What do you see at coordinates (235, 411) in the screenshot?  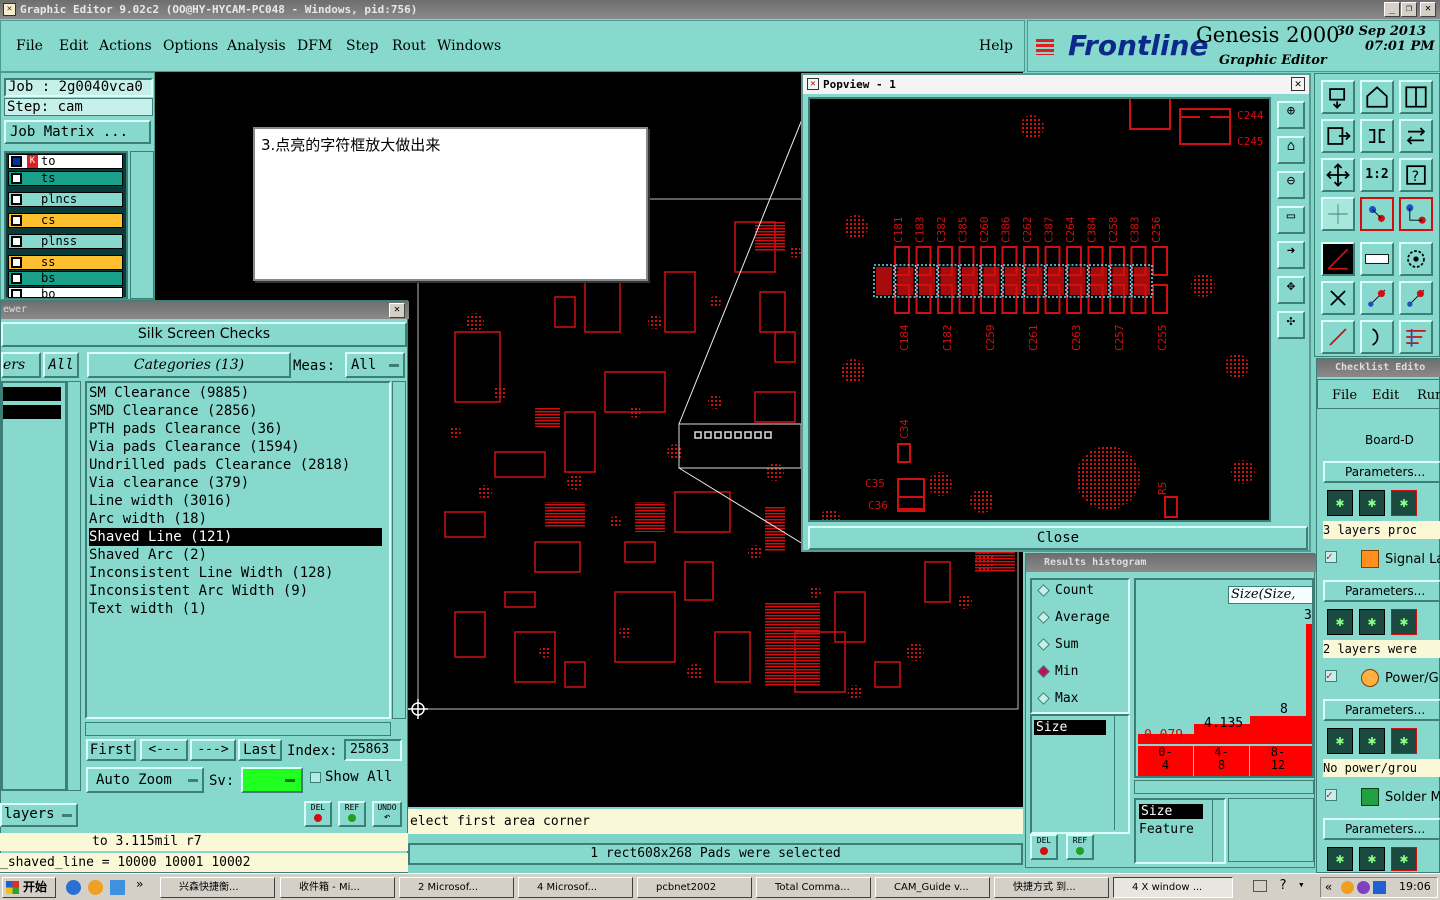 I see `category-item: SMD Clearance (2856)` at bounding box center [235, 411].